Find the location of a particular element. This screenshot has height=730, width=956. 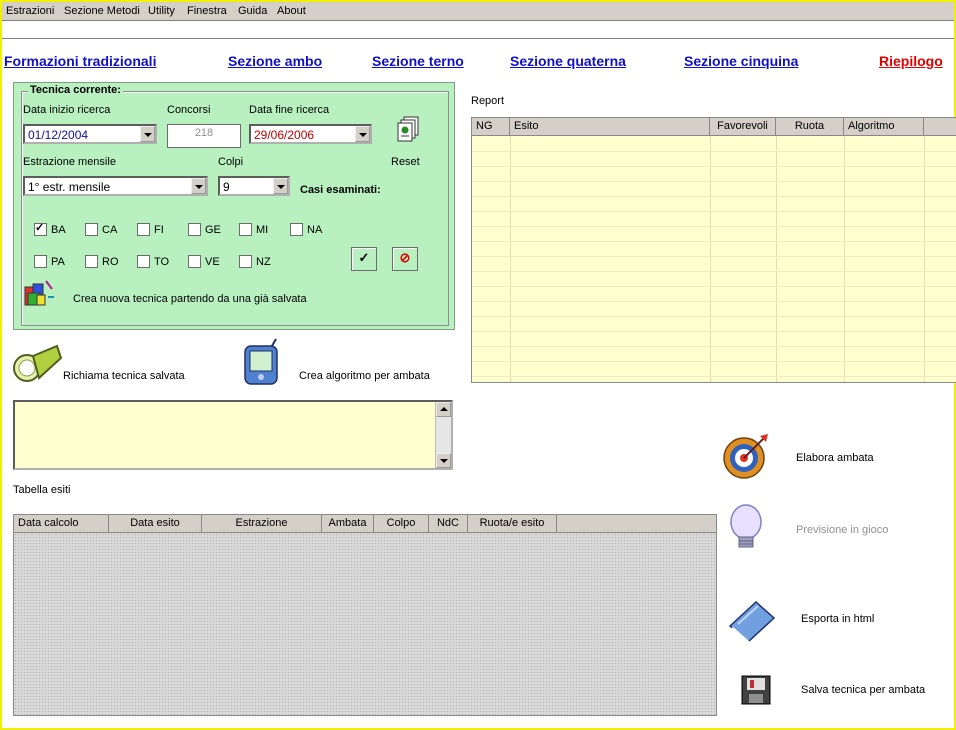

colpi-label: Colpi is located at coordinates (231, 162).